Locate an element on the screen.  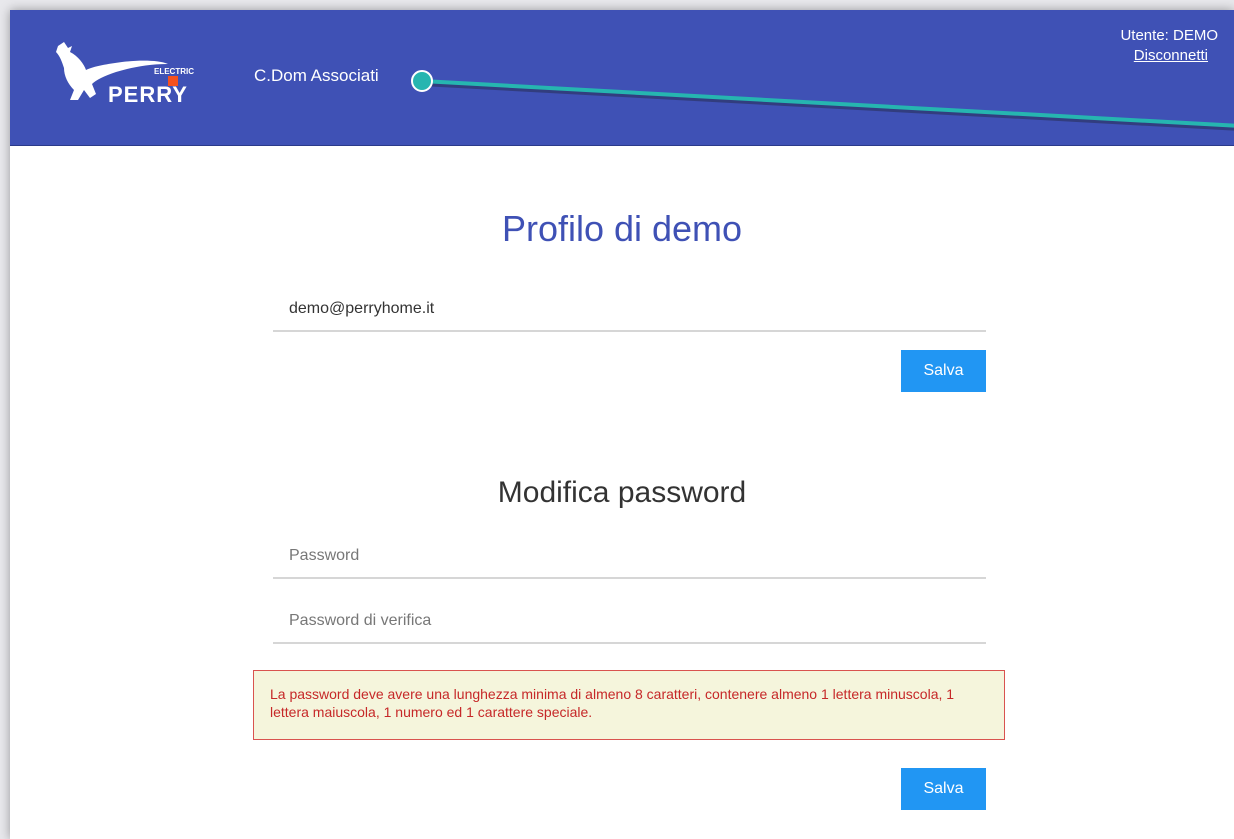
logout-link: Disconnetti is located at coordinates (1171, 56).